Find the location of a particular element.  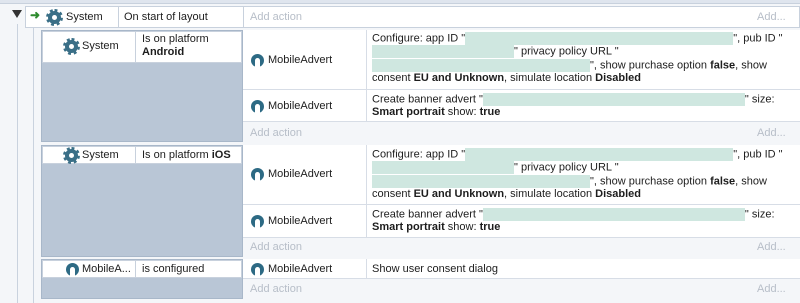

condition-value: Android is located at coordinates (163, 52).